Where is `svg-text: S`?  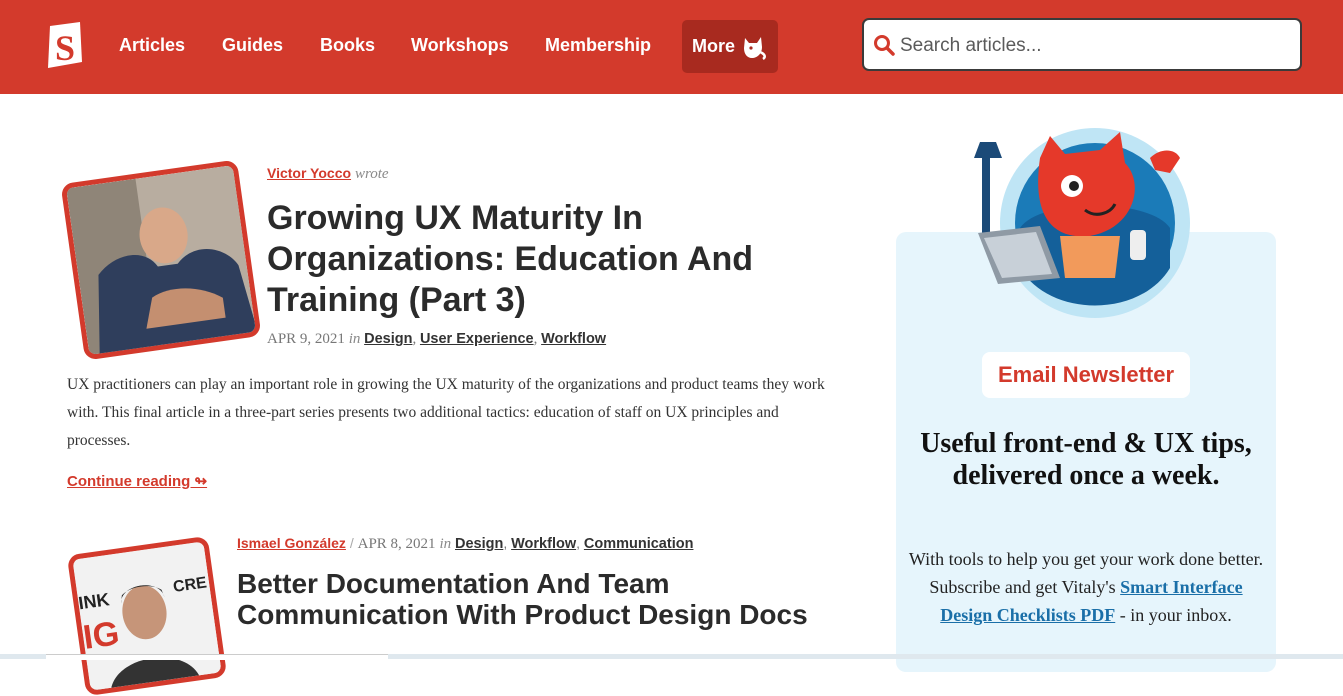 svg-text: S is located at coordinates (65, 48).